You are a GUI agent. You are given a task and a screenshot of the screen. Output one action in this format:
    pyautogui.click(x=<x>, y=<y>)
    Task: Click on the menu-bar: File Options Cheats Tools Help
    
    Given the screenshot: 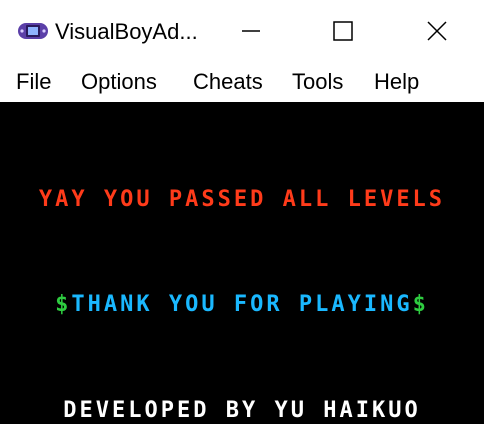 What is the action you would take?
    pyautogui.click(x=242, y=82)
    